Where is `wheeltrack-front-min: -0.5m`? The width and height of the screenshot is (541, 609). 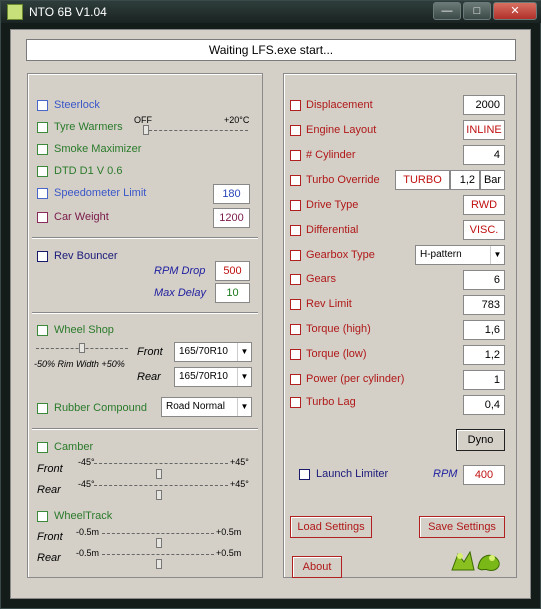
wheeltrack-front-min: -0.5m is located at coordinates (88, 532).